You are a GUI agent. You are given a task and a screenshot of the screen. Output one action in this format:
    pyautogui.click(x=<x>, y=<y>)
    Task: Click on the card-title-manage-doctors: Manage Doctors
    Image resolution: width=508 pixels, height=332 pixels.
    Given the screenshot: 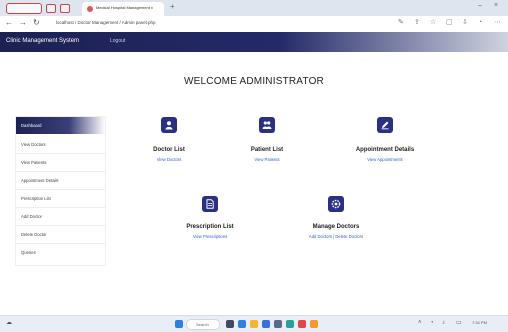 What is the action you would take?
    pyautogui.click(x=336, y=227)
    